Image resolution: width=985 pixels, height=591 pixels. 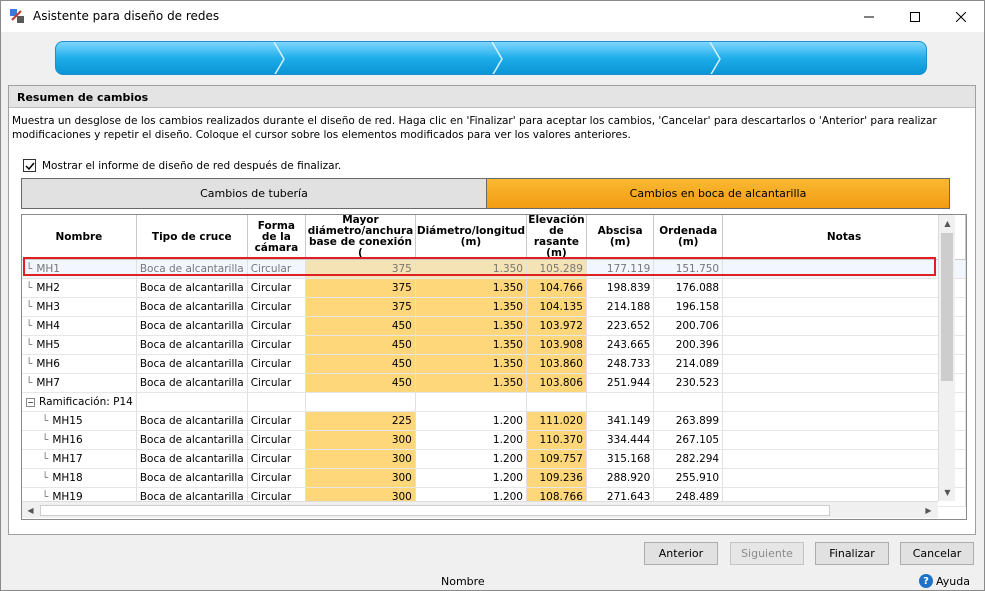 What do you see at coordinates (79, 478) in the screenshot?
I see `name-cell: └ MH18` at bounding box center [79, 478].